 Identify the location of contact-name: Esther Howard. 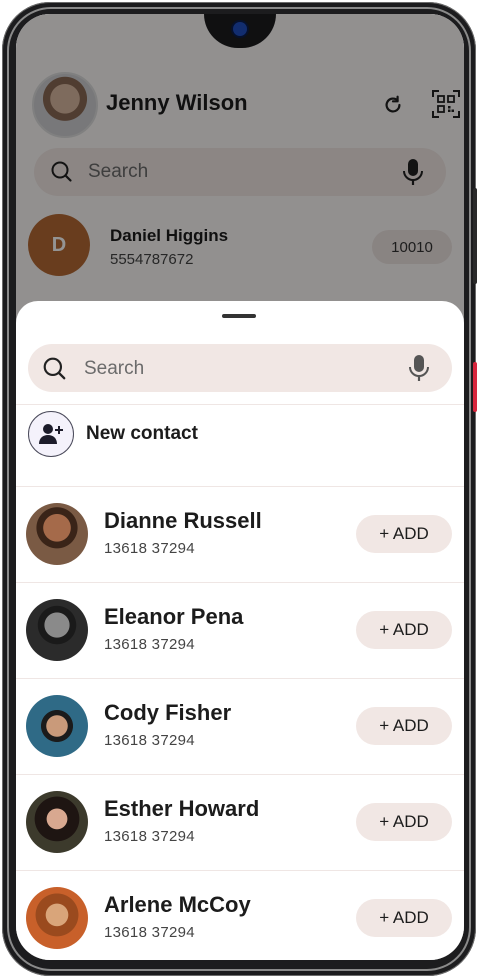
(182, 808).